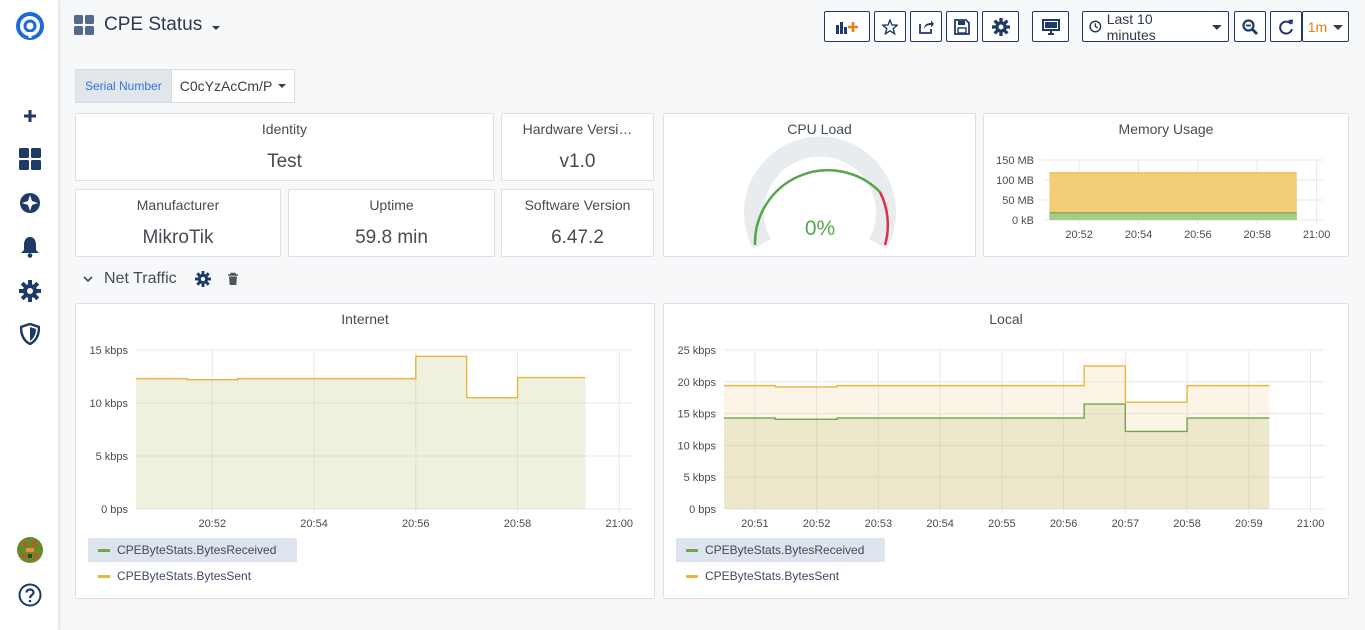 The width and height of the screenshot is (1365, 630). What do you see at coordinates (577, 147) in the screenshot?
I see `hardware-version-panel: Hardware Versi… v1.0` at bounding box center [577, 147].